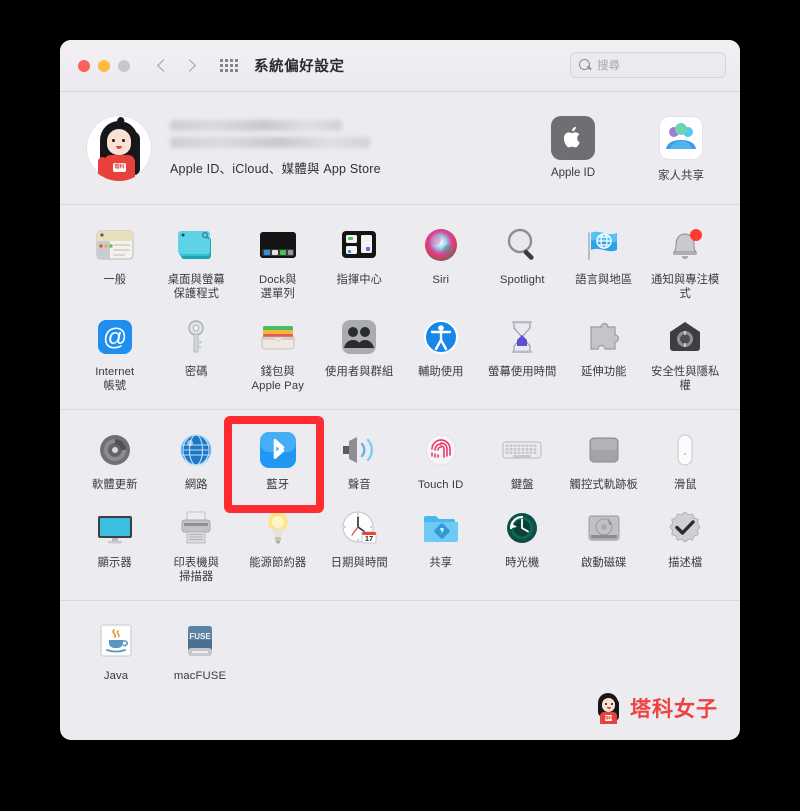 This screenshot has height=811, width=800. What do you see at coordinates (359, 450) in the screenshot?
I see `sound-speaker-icon` at bounding box center [359, 450].